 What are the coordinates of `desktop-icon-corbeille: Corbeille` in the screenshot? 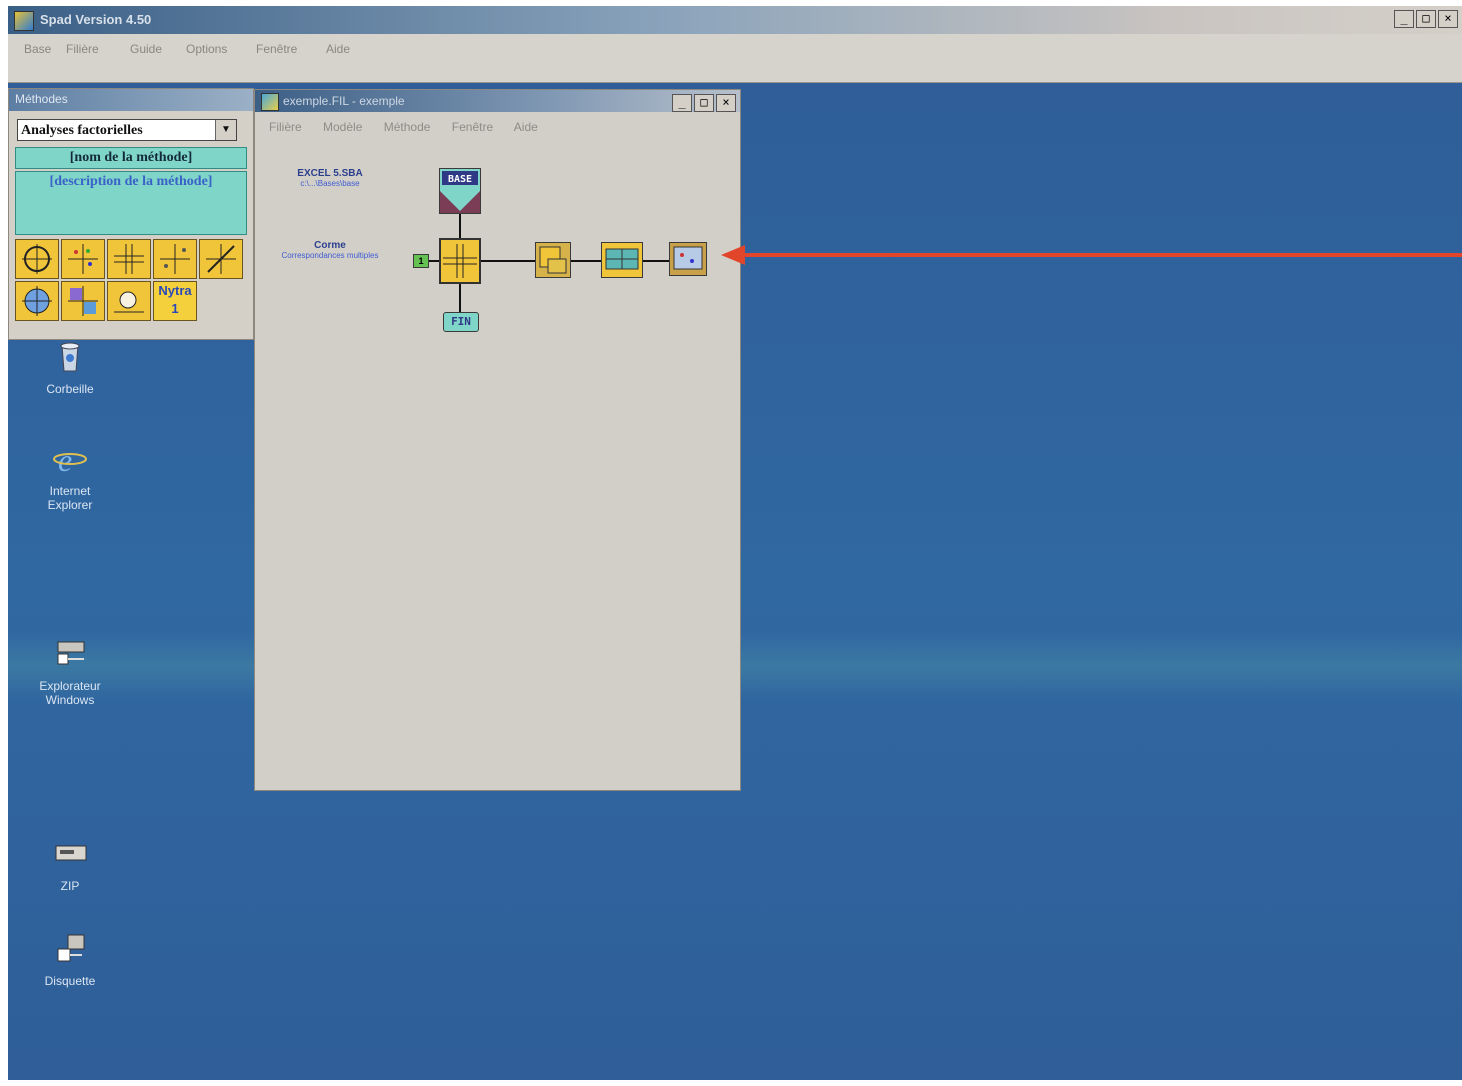 It's located at (70, 368).